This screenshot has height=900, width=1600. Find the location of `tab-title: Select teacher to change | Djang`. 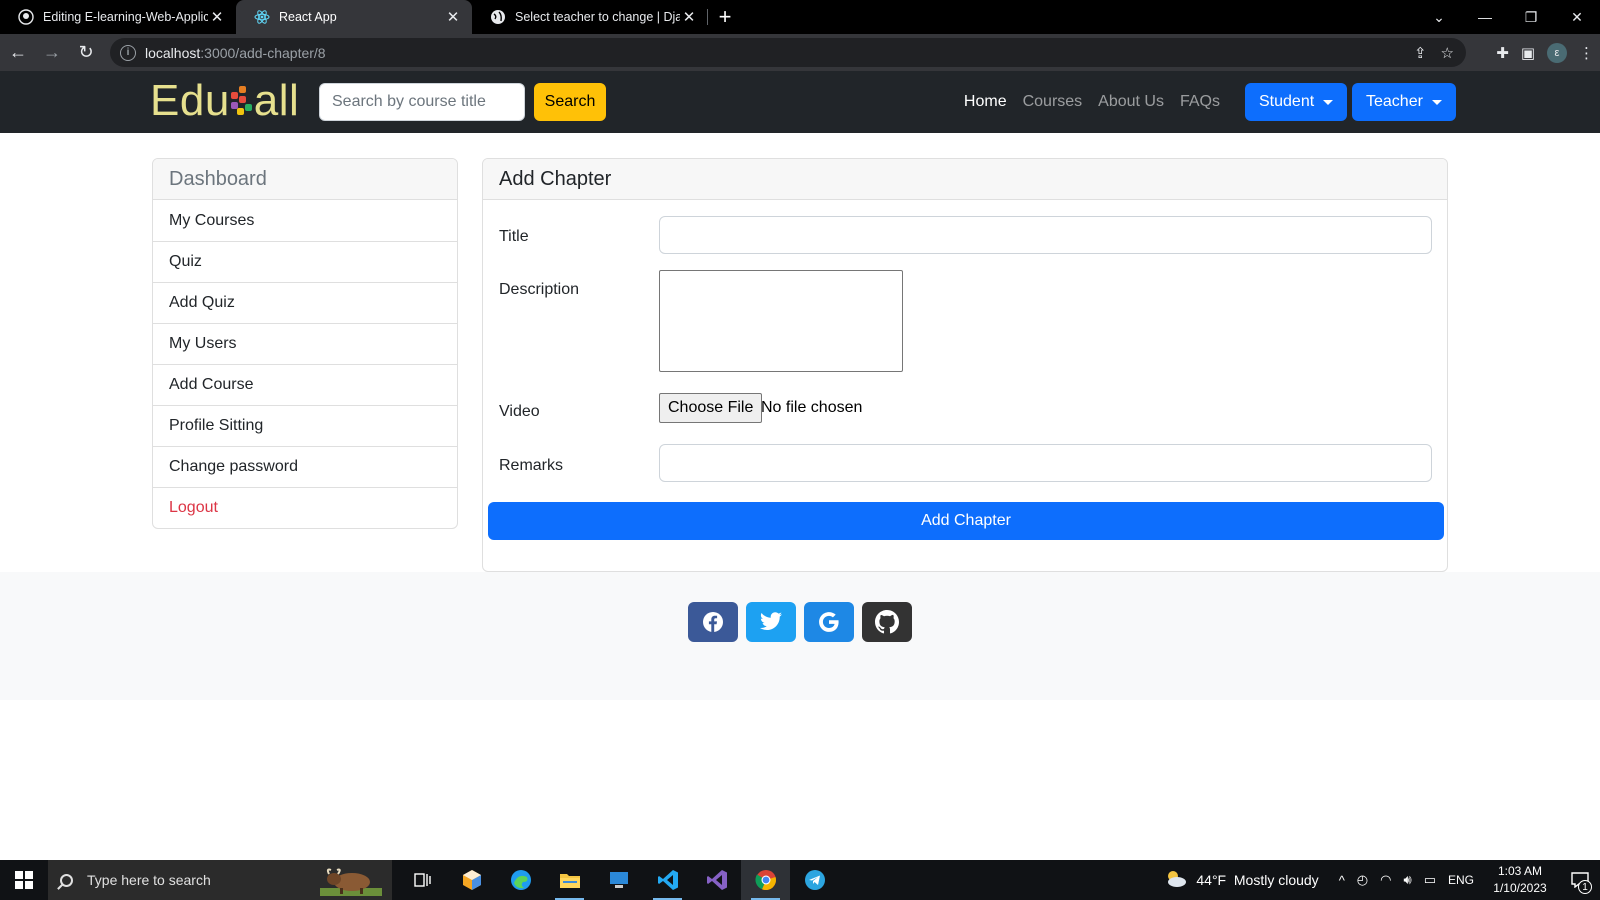

tab-title: Select teacher to change | Djang is located at coordinates (597, 17).